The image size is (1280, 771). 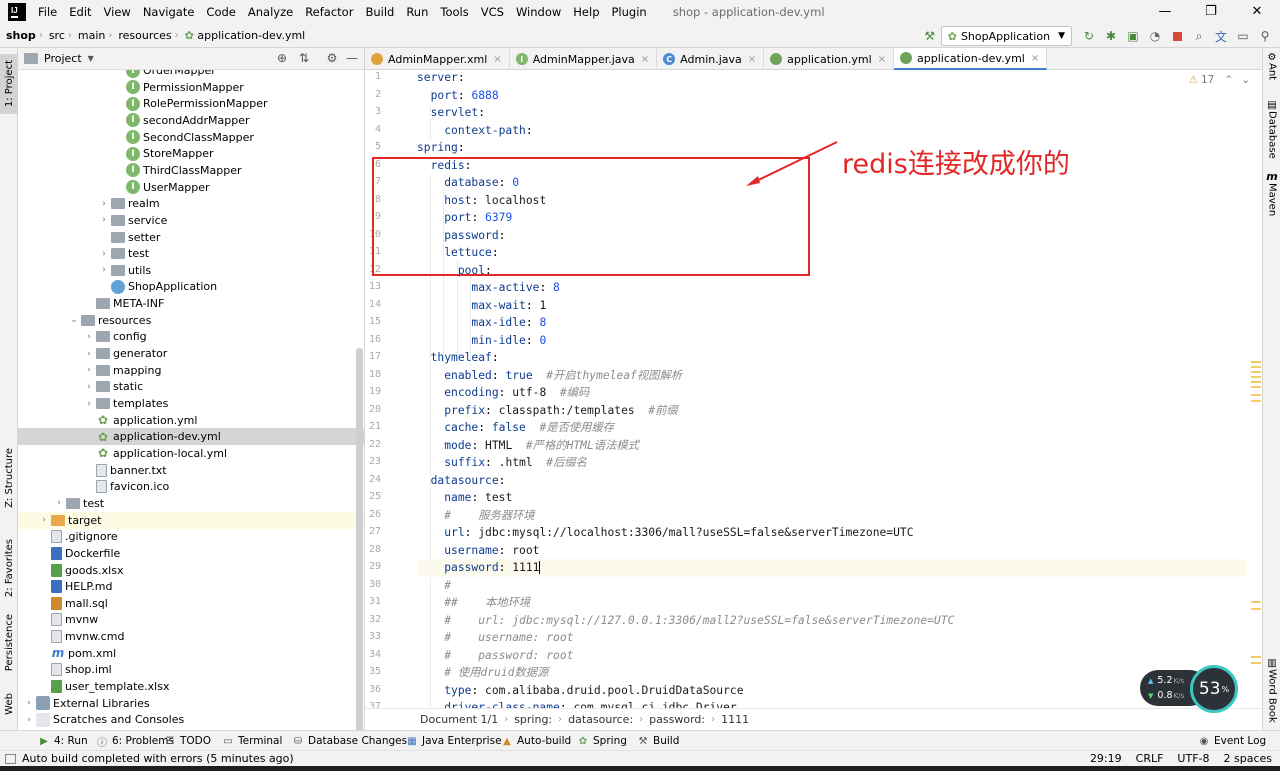 What do you see at coordinates (437, 59) in the screenshot?
I see `editor-tab: AdminMapper.xml ×` at bounding box center [437, 59].